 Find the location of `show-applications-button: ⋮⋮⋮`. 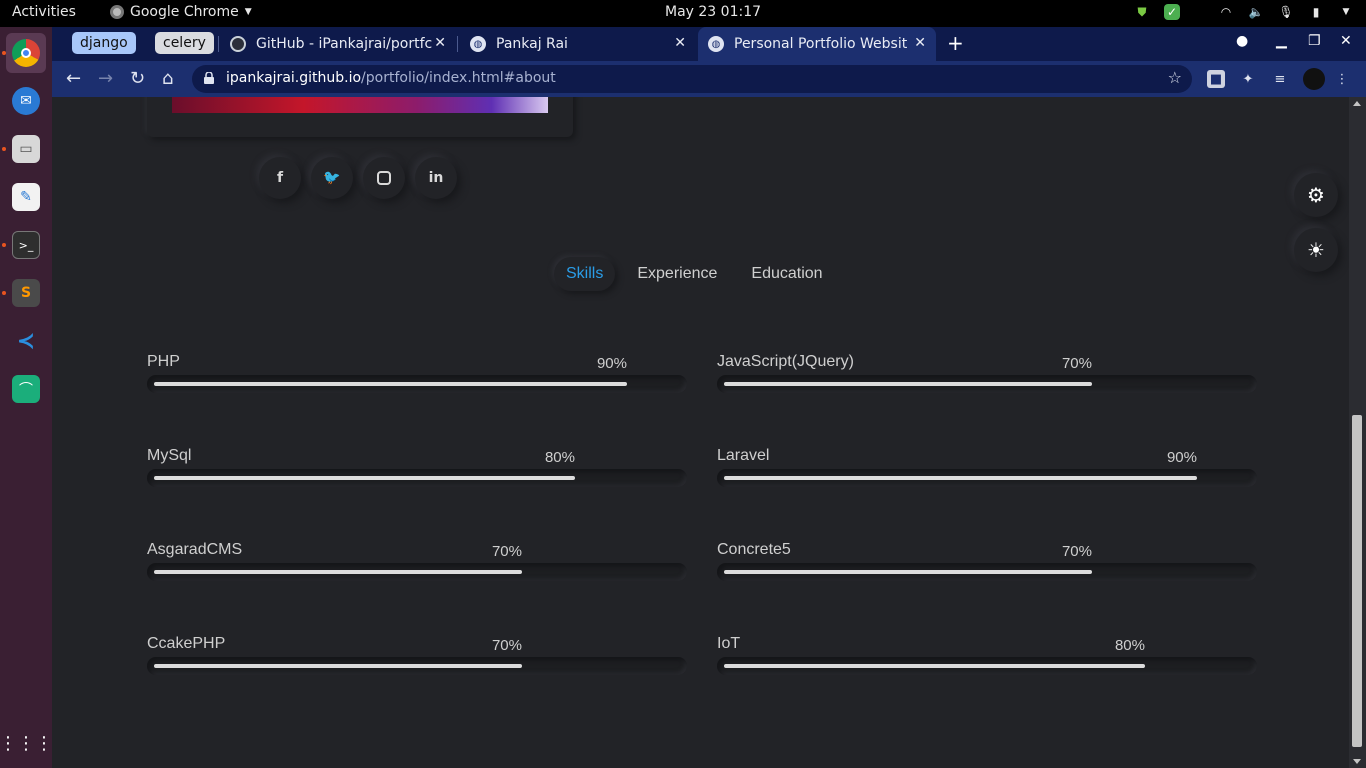

show-applications-button: ⋮⋮⋮ is located at coordinates (26, 743).